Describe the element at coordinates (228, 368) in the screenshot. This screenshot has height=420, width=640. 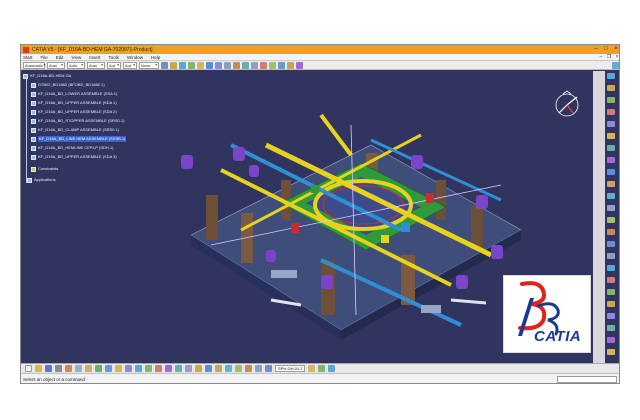
I see `analysis-tool-icon` at that location.